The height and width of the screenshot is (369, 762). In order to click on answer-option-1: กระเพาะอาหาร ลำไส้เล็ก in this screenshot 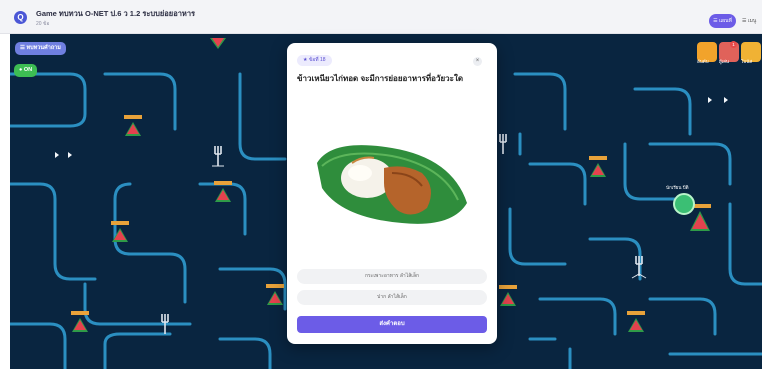, I will do `click(392, 276)`.